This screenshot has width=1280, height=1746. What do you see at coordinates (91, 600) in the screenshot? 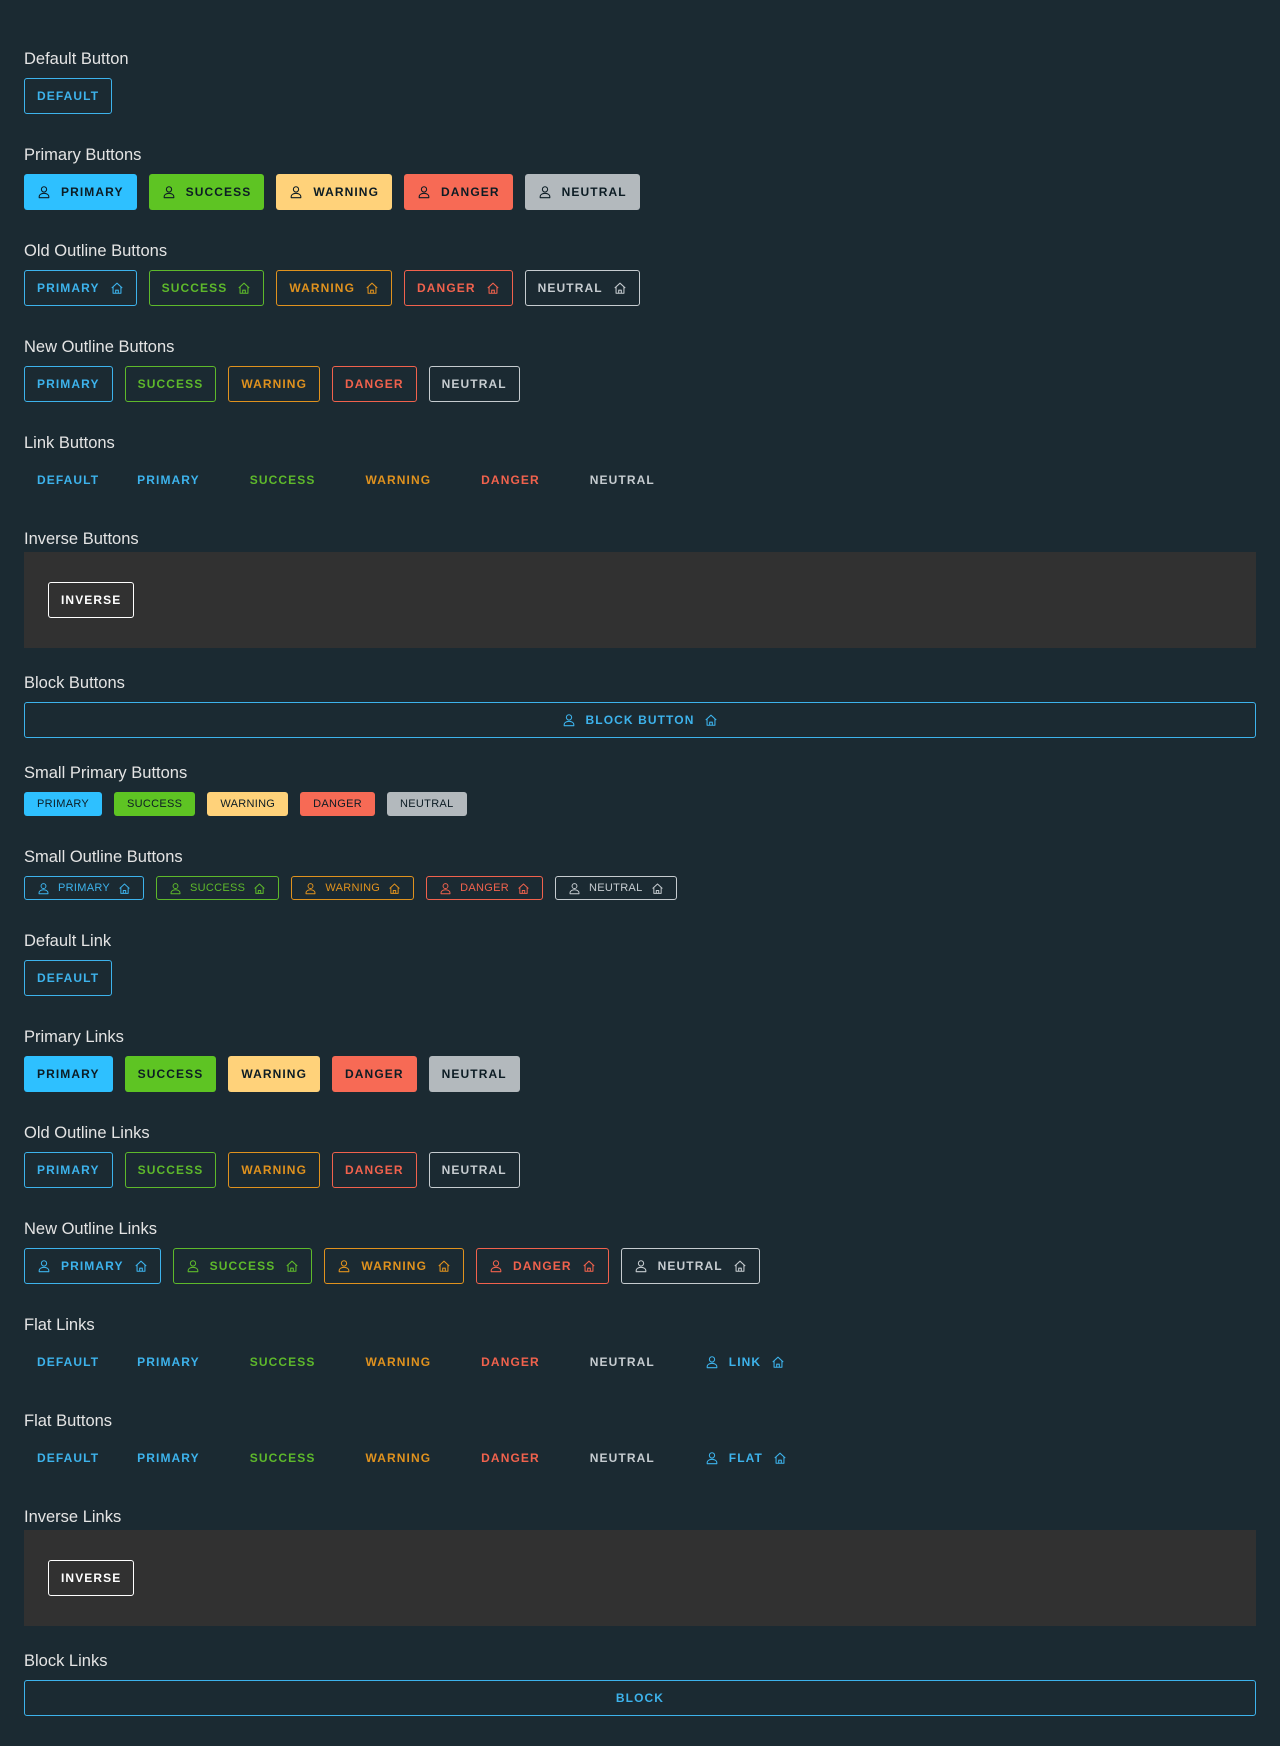
I see `inverse-button: INVERSE` at bounding box center [91, 600].